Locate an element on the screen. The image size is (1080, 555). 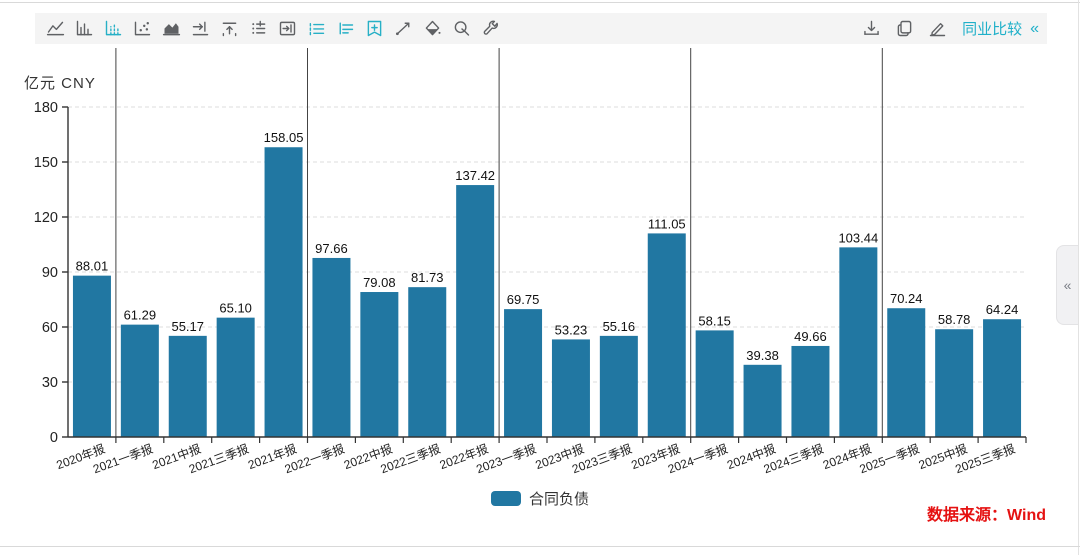
y-tick-label: 150 is located at coordinates (46, 163).